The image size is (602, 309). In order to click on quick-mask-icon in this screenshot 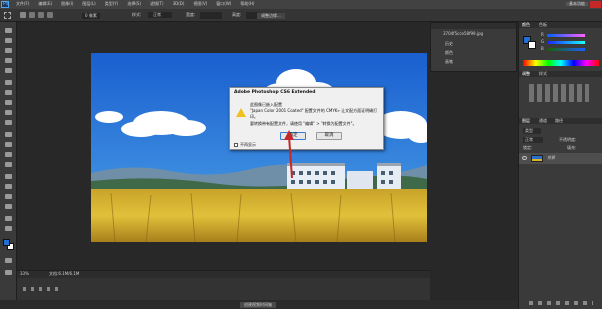, I will do `click(8, 260)`.